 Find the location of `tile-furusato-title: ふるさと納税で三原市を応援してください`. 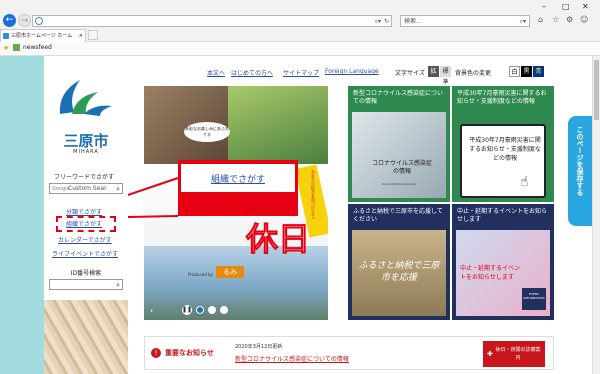

tile-furusato-title: ふるさと納税で三原市を応援してください is located at coordinates (398, 215).